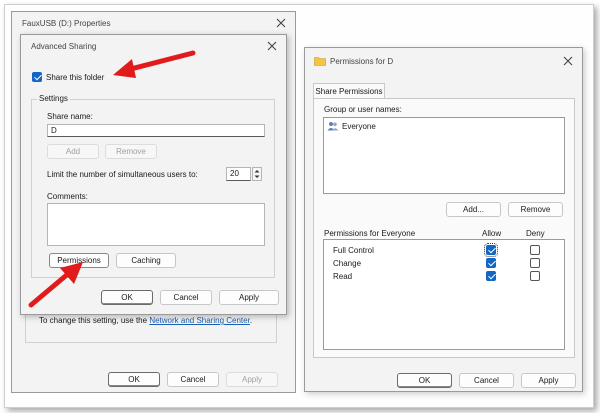 This screenshot has width=600, height=413. What do you see at coordinates (320, 61) in the screenshot?
I see `folder-icon` at bounding box center [320, 61].